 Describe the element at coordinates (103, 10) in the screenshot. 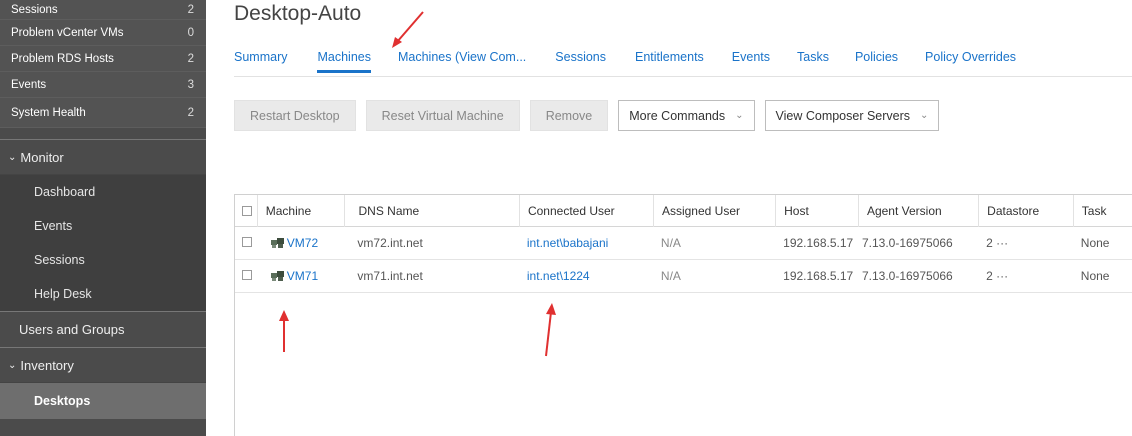

I see `stat-sessions: Sessions 2` at that location.